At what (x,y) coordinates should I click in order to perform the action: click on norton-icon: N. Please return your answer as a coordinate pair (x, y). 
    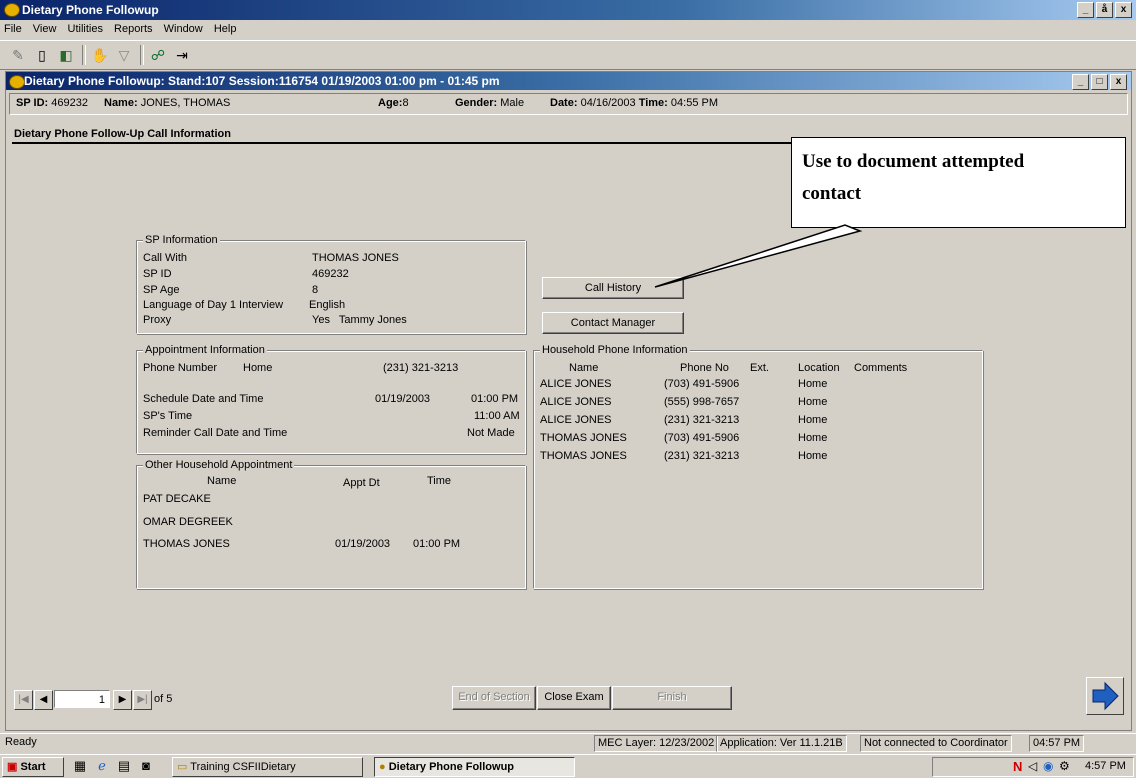
    Looking at the image, I should click on (1017, 766).